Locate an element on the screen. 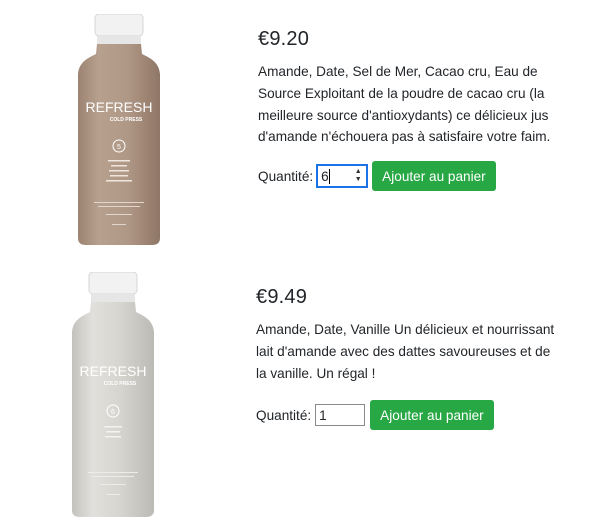  quantity-value: 1 is located at coordinates (323, 415).